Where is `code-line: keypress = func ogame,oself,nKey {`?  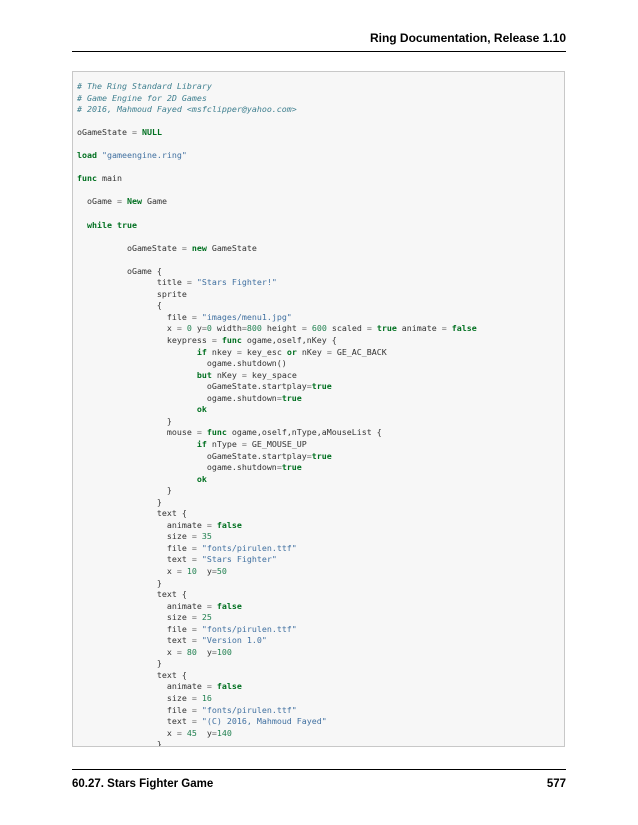
code-line: keypress = func ogame,oself,nKey { is located at coordinates (277, 341).